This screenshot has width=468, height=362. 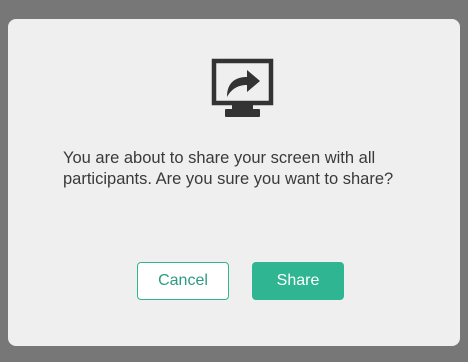 What do you see at coordinates (298, 281) in the screenshot?
I see `share-button: Share` at bounding box center [298, 281].